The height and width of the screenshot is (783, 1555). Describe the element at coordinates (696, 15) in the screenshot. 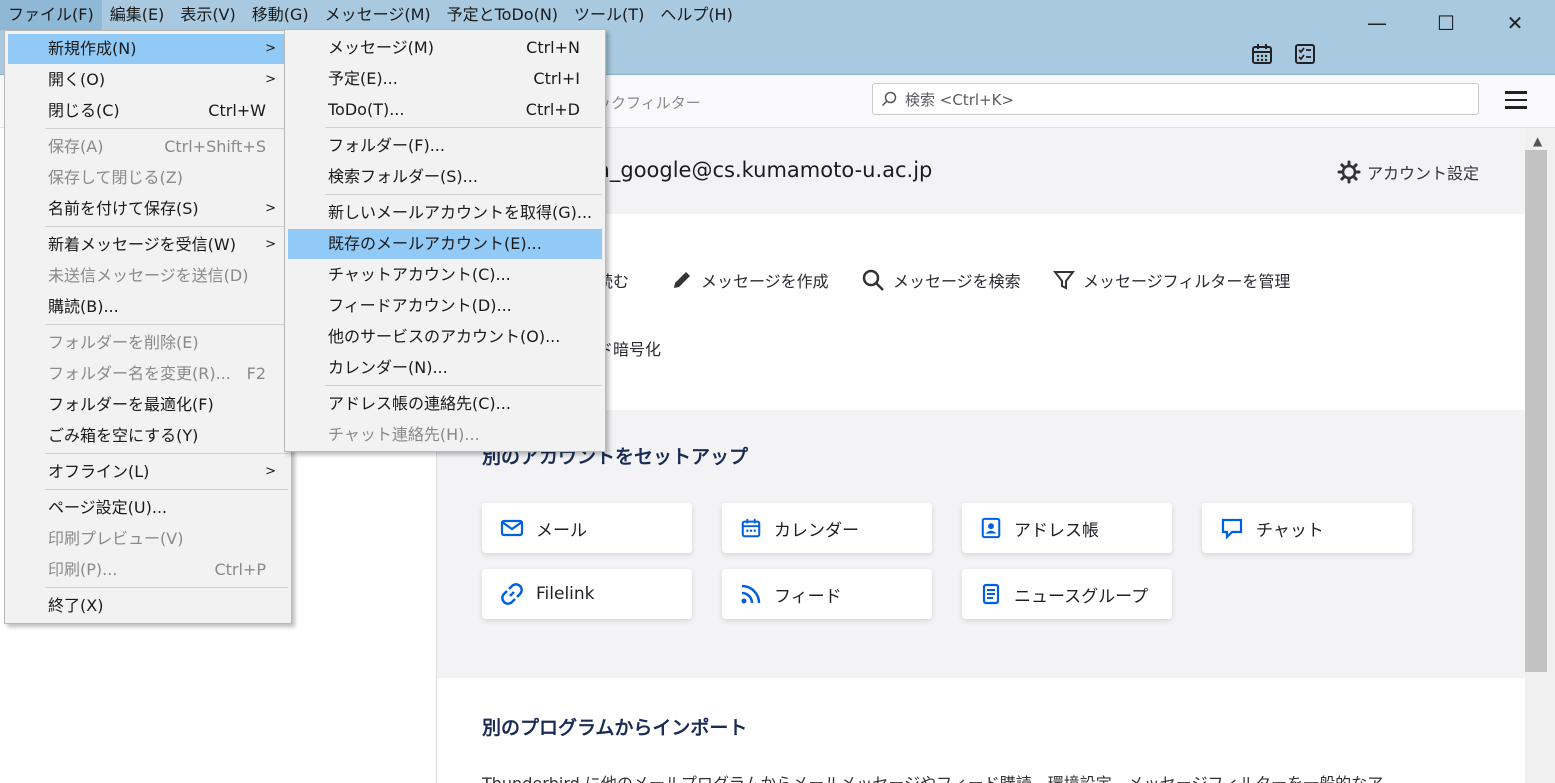

I see `menu-help: ヘルプ(H)` at that location.